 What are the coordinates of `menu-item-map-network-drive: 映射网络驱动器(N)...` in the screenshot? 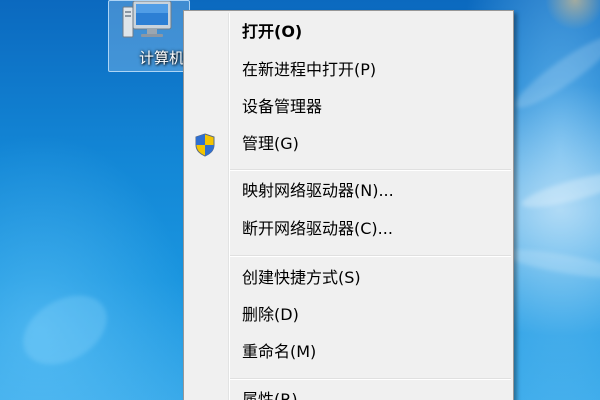 It's located at (348, 191).